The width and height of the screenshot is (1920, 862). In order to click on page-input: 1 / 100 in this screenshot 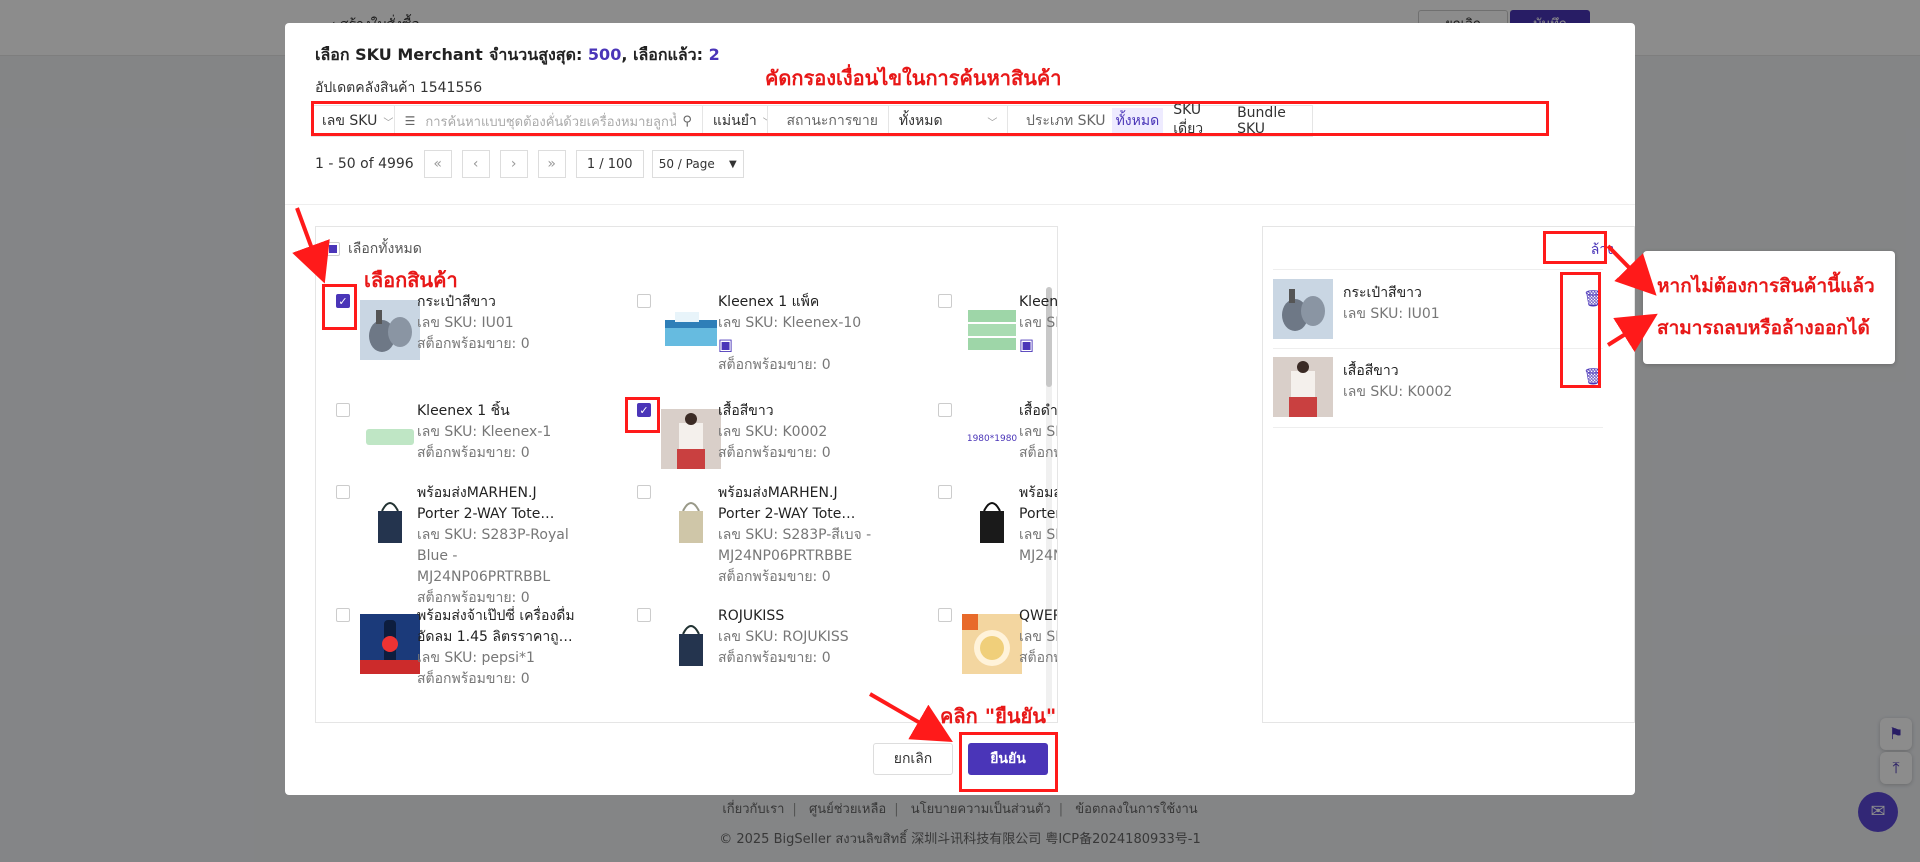, I will do `click(609, 164)`.